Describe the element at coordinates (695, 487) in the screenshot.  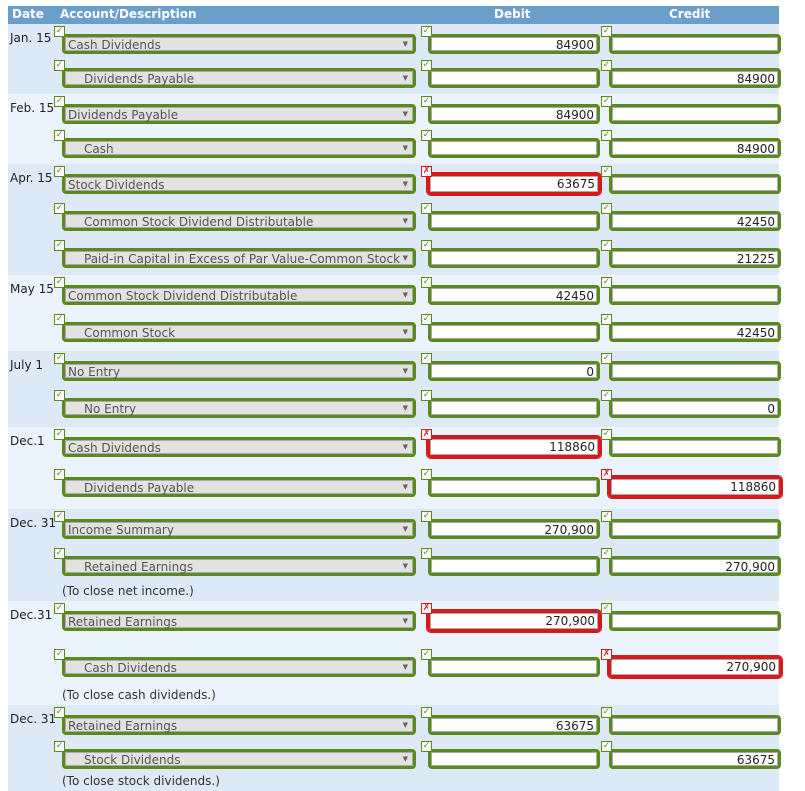
I see `credit-input: 118860` at that location.